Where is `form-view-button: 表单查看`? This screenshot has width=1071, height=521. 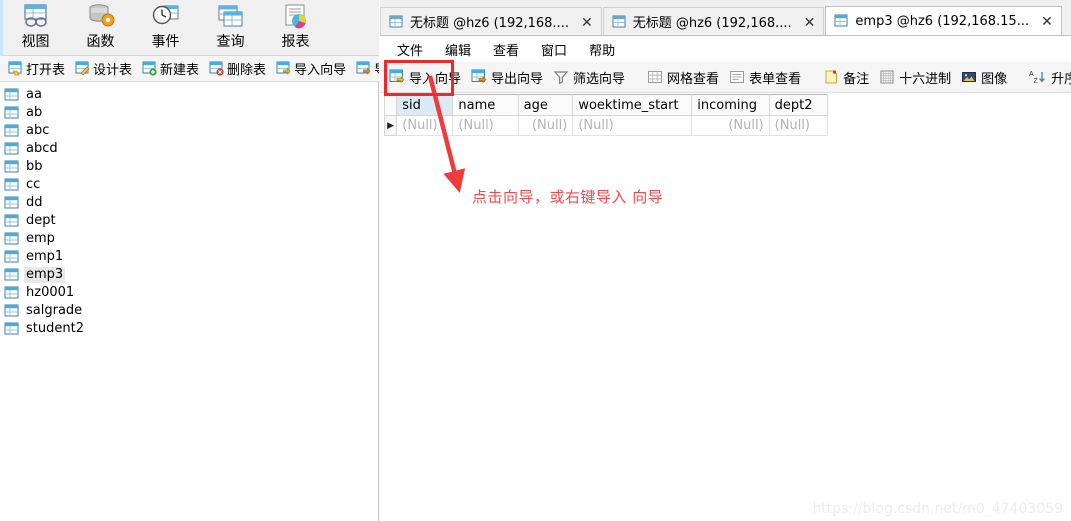
form-view-button: 表单查看 is located at coordinates (765, 77).